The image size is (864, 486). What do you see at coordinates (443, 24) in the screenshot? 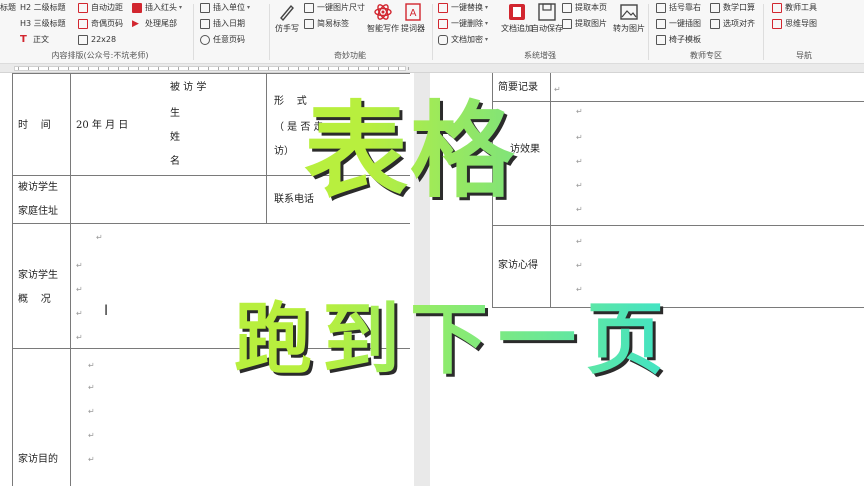
I see `delete-icon` at bounding box center [443, 24].